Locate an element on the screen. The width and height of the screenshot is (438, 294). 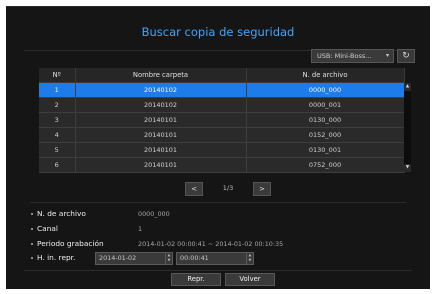
playback-start-label: H. in. repr. is located at coordinates (56, 257).